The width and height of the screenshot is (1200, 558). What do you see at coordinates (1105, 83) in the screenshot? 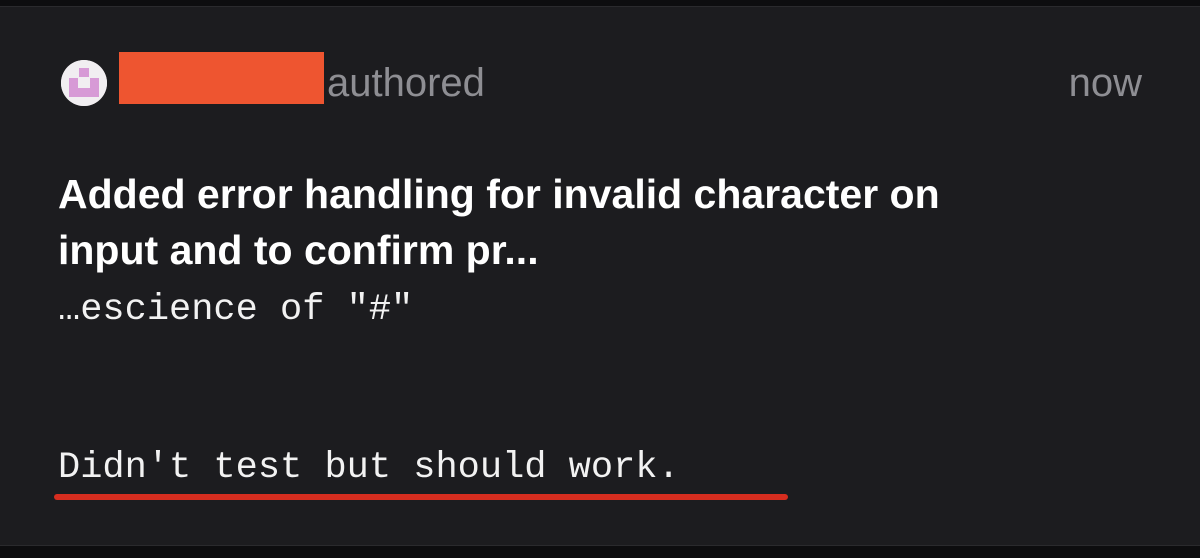
I see `timestamp: now` at bounding box center [1105, 83].